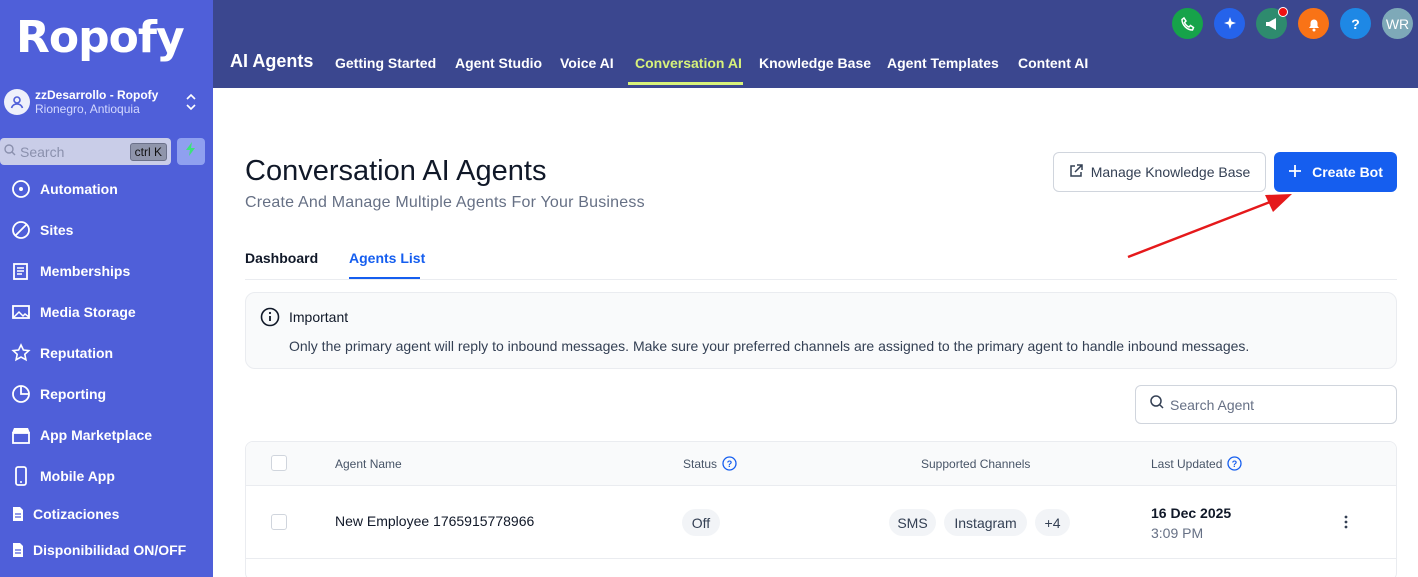 Image resolution: width=1418 pixels, height=577 pixels. I want to click on tab-knowledge-base: Knowledge Base, so click(815, 63).